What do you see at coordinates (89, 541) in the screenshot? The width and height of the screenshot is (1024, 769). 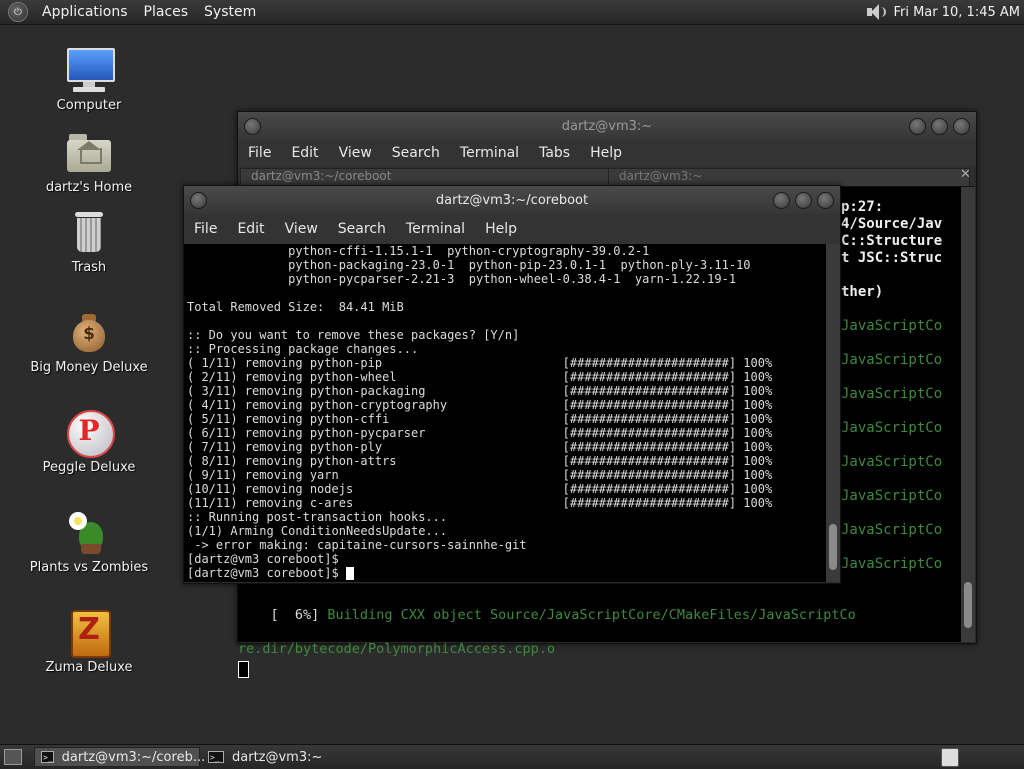 I see `desktop-icon-plants-vs-zombies: Plants vs Zombies` at bounding box center [89, 541].